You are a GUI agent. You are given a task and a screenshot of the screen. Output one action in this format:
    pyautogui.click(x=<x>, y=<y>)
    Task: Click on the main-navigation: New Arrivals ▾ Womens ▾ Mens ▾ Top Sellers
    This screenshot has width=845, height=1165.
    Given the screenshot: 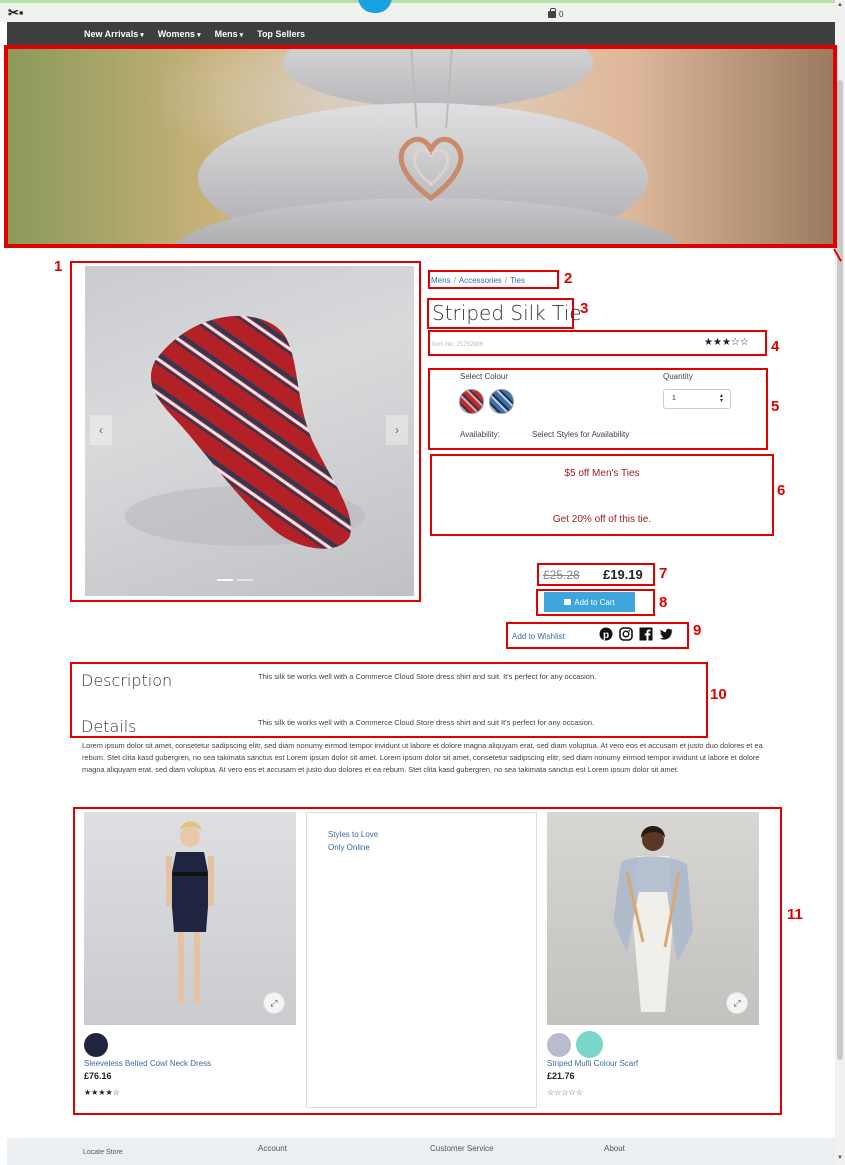 What is the action you would take?
    pyautogui.click(x=421, y=35)
    